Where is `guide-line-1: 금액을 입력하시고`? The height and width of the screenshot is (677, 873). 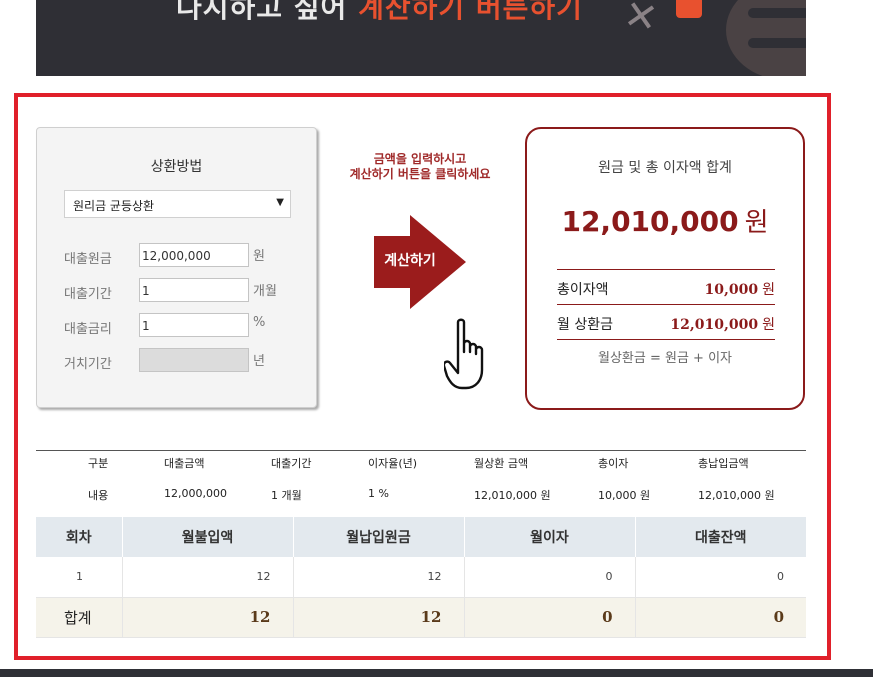
guide-line-1: 금액을 입력하시고 is located at coordinates (420, 159).